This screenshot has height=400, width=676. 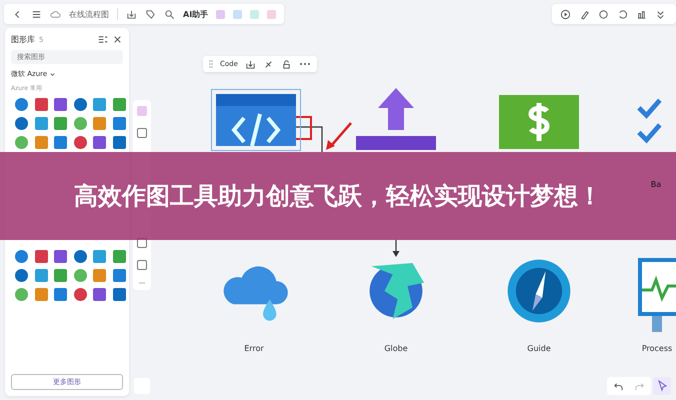 What do you see at coordinates (539, 122) in the screenshot?
I see `dollar-screen-icon` at bounding box center [539, 122].